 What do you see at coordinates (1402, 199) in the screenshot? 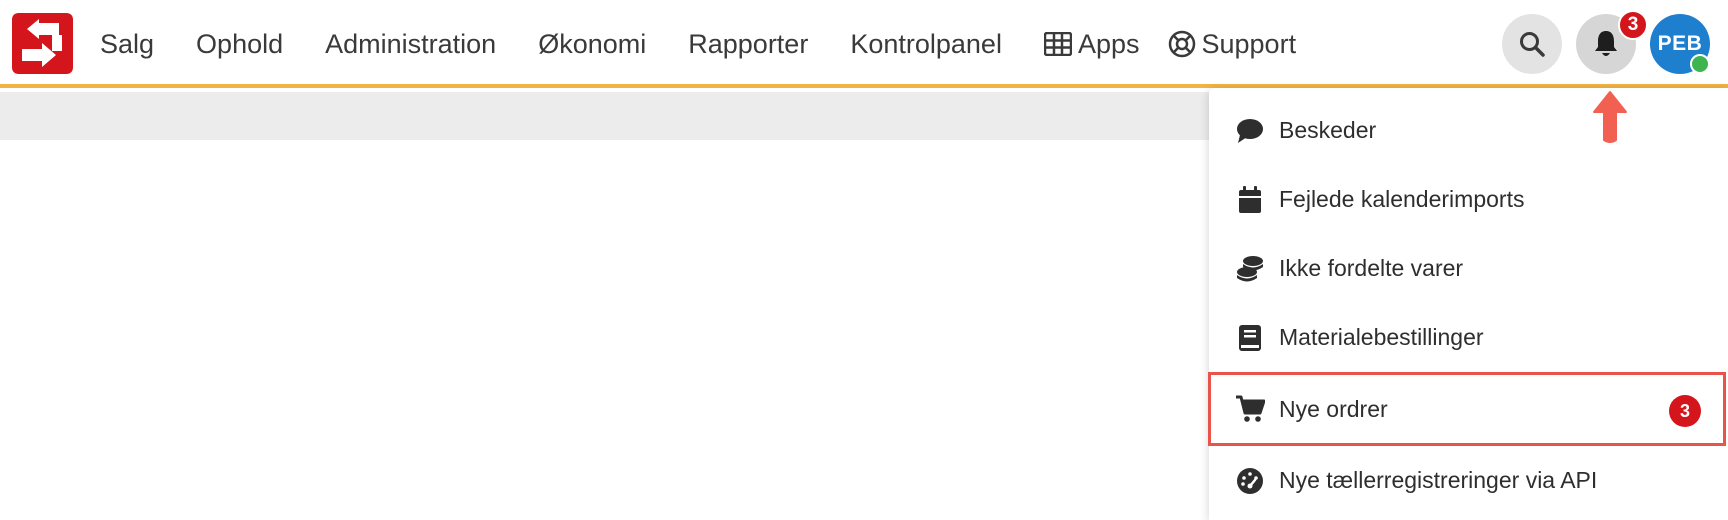
I see `dropdown-item-label: Fejlede kalenderimports` at bounding box center [1402, 199].